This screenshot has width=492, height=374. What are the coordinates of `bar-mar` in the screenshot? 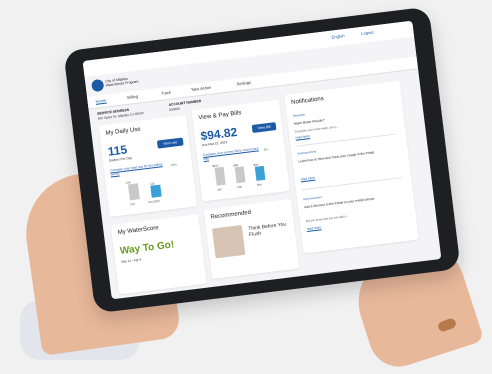 It's located at (260, 173).